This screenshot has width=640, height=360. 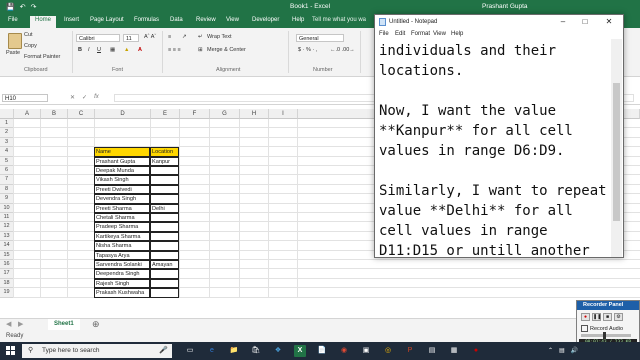 I want to click on merge-center-button: Merge & Center, so click(x=226, y=50).